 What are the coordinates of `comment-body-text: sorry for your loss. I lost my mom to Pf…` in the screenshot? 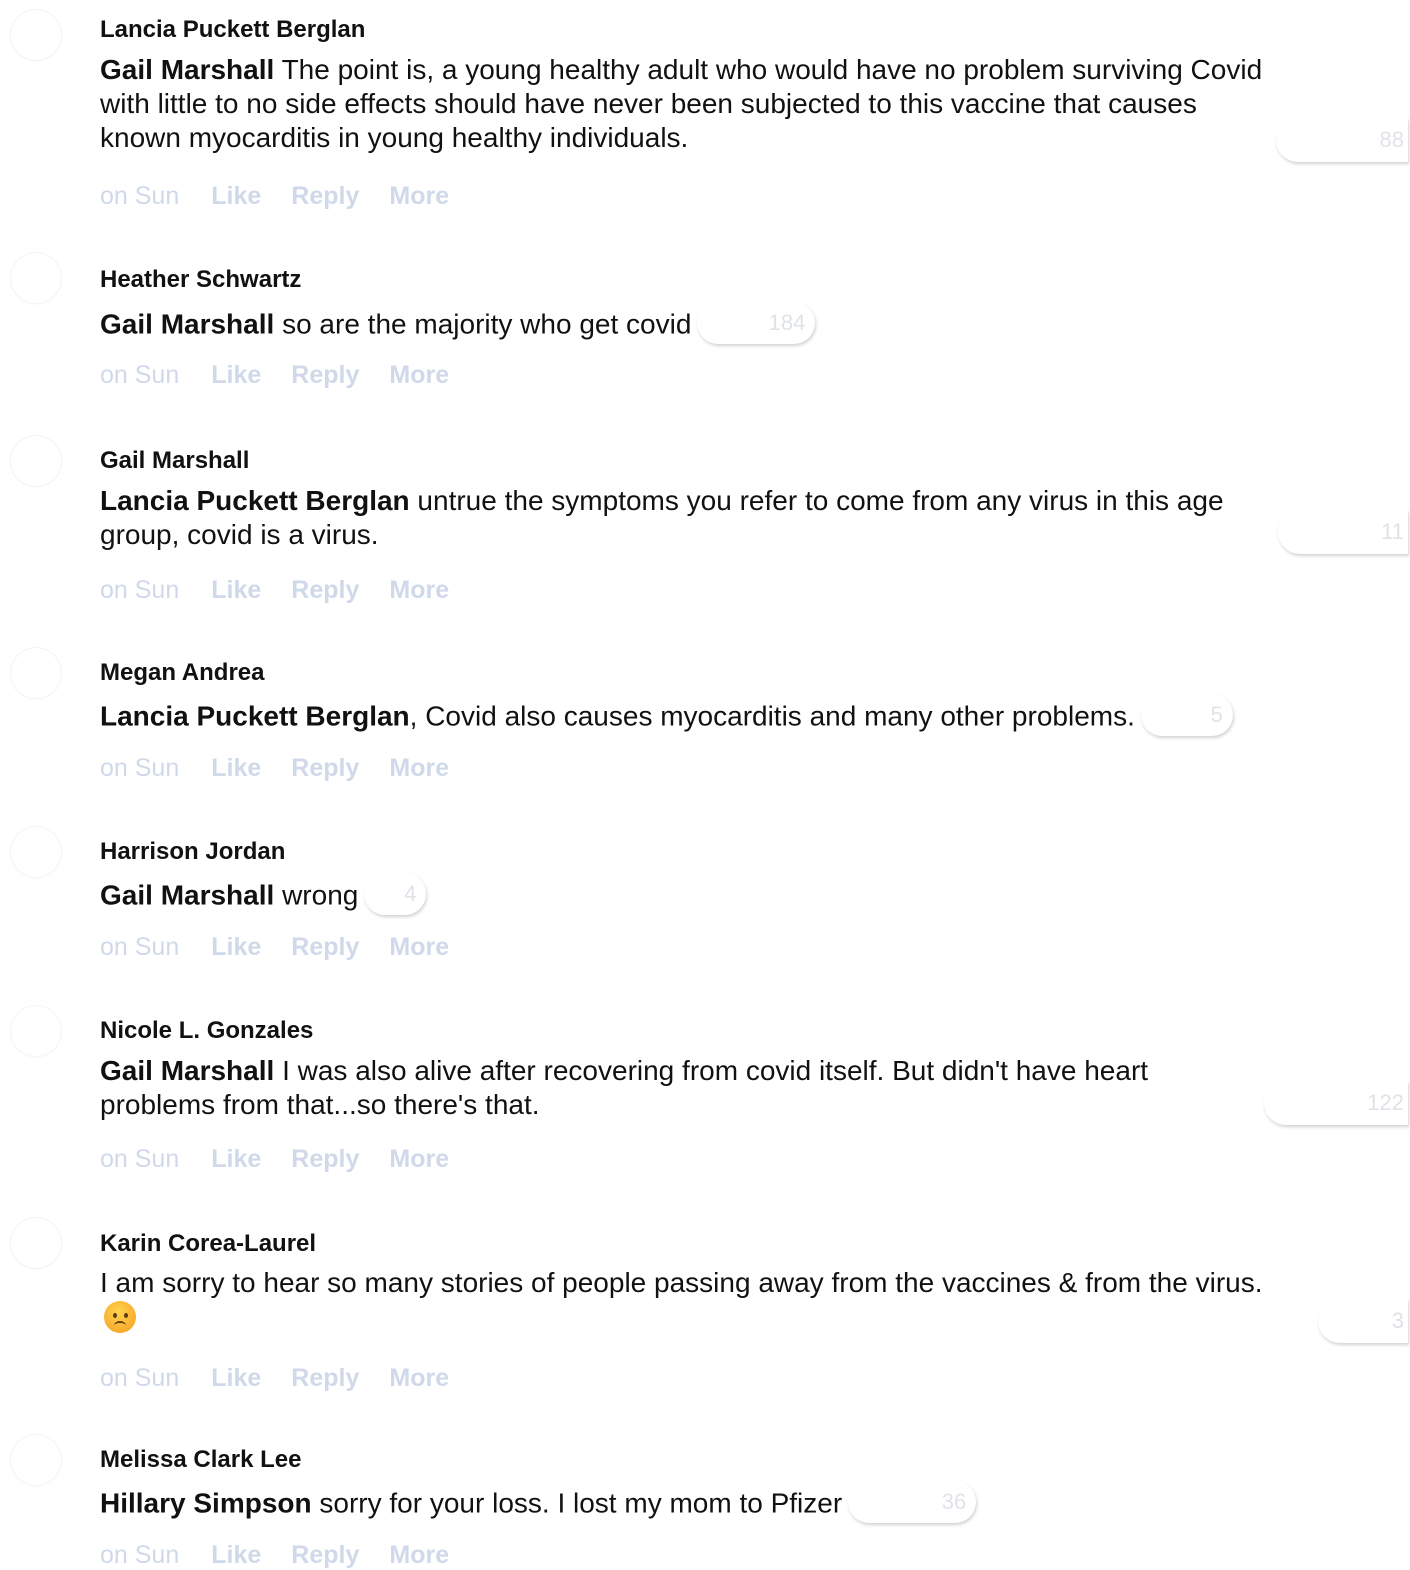 It's located at (577, 1503).